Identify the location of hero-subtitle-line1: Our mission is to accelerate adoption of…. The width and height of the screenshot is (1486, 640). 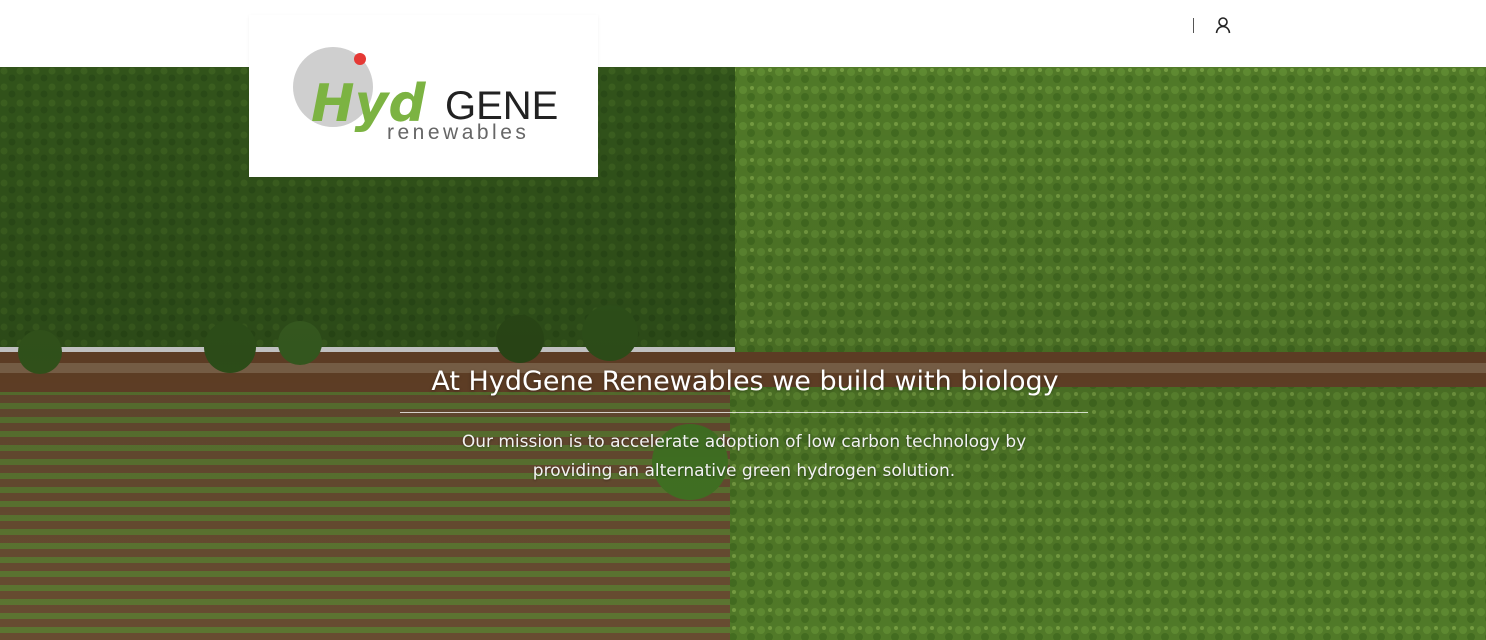
(744, 442).